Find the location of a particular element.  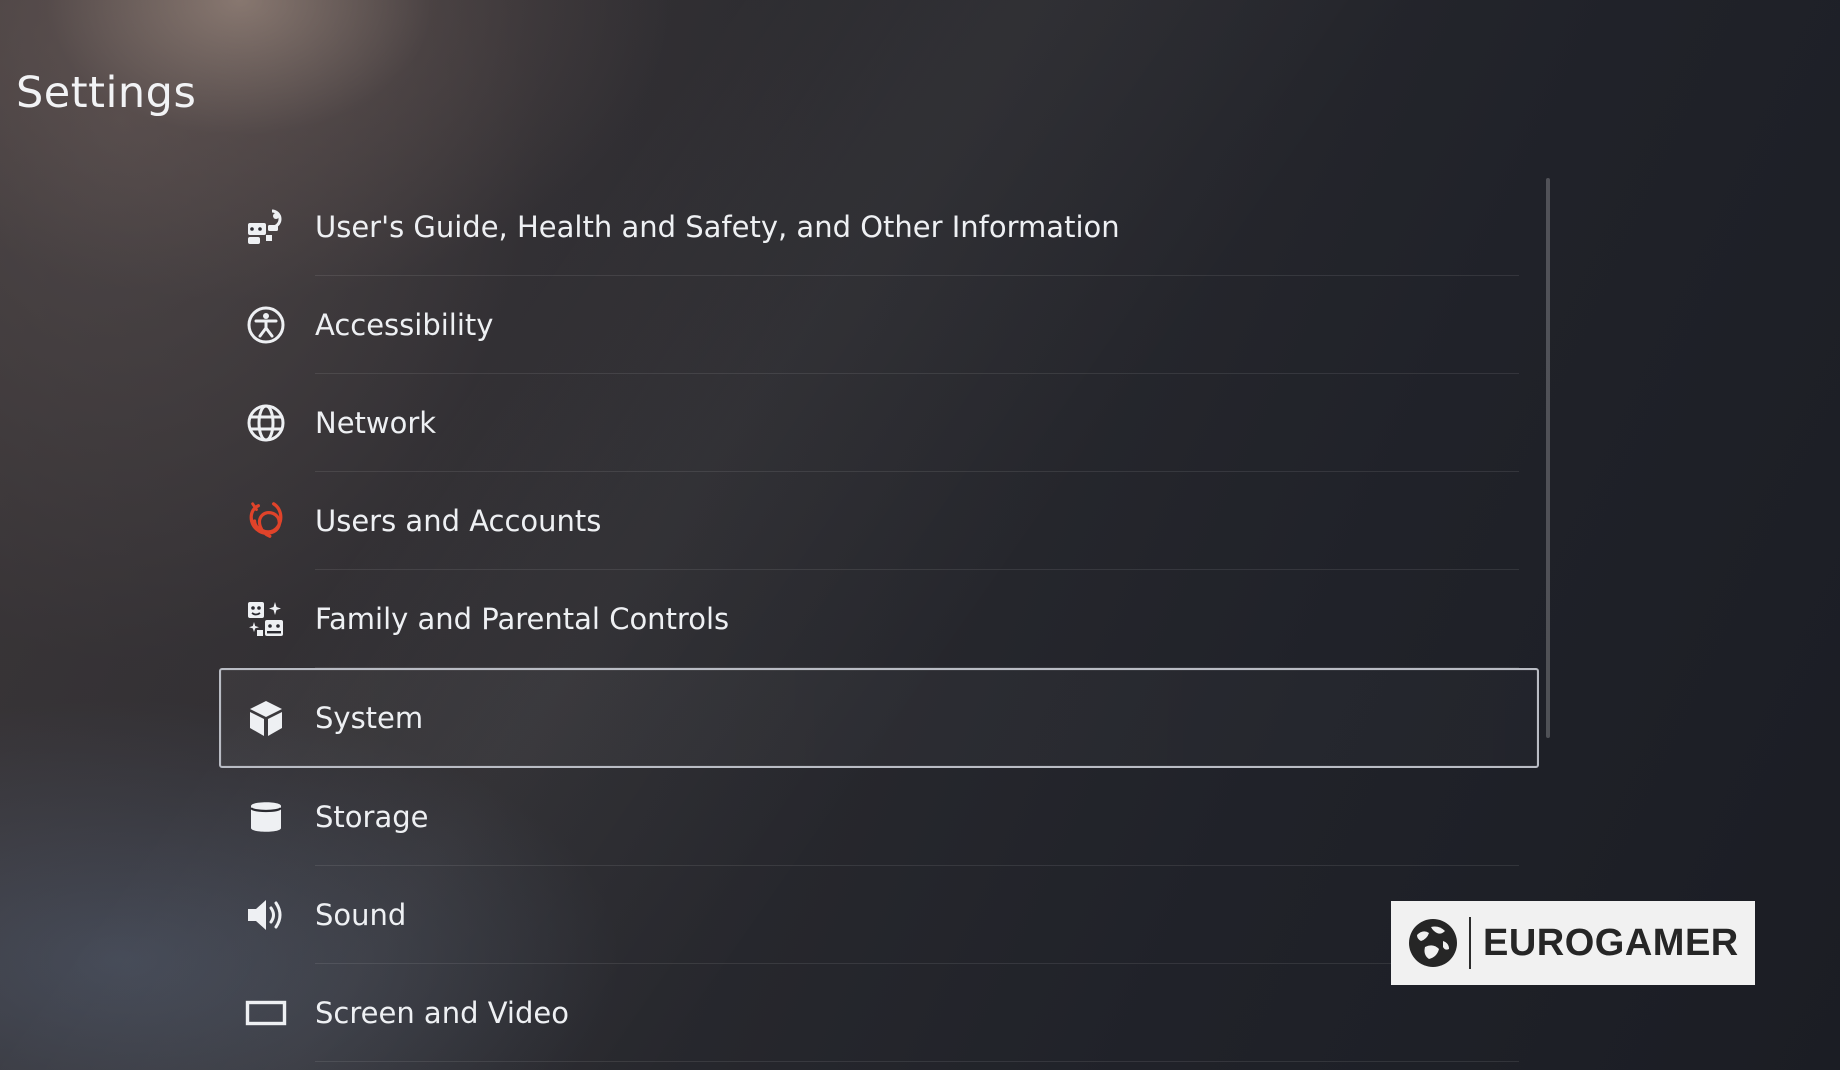

menu-item-label: Screen and Video is located at coordinates (442, 1013).